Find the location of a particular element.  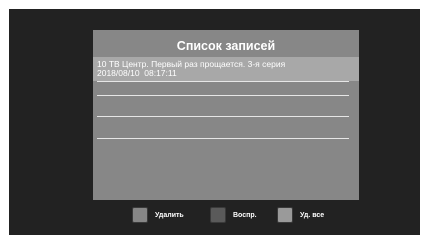

panel-title: Список записей is located at coordinates (226, 46).